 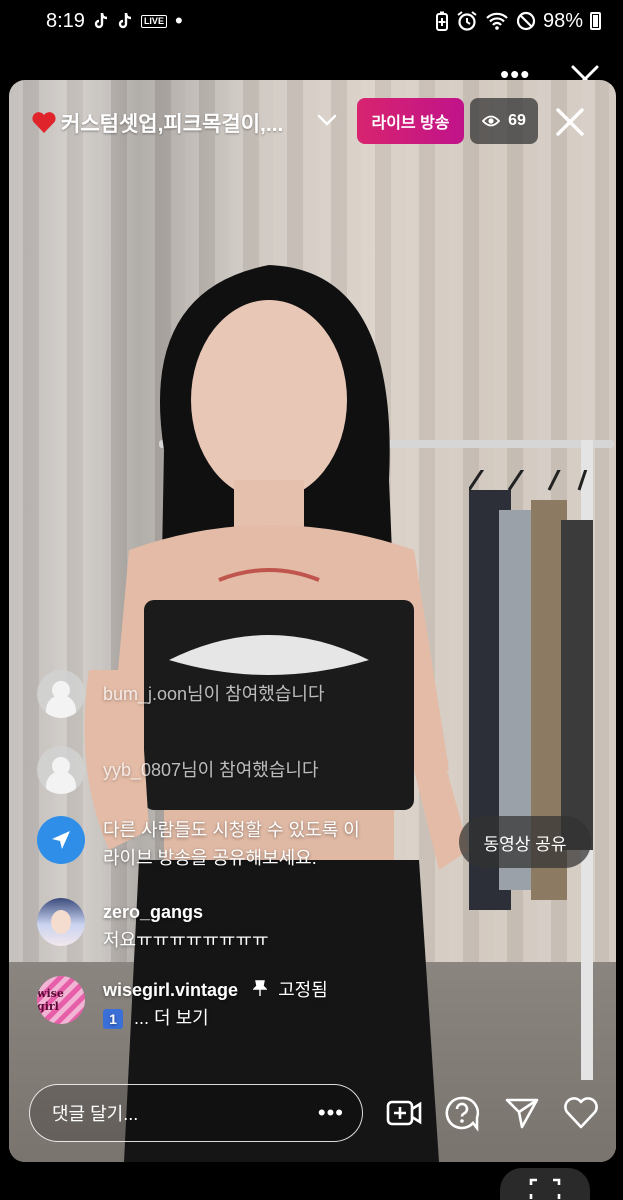 I want to click on battery-percent: 98%, so click(x=562, y=20).